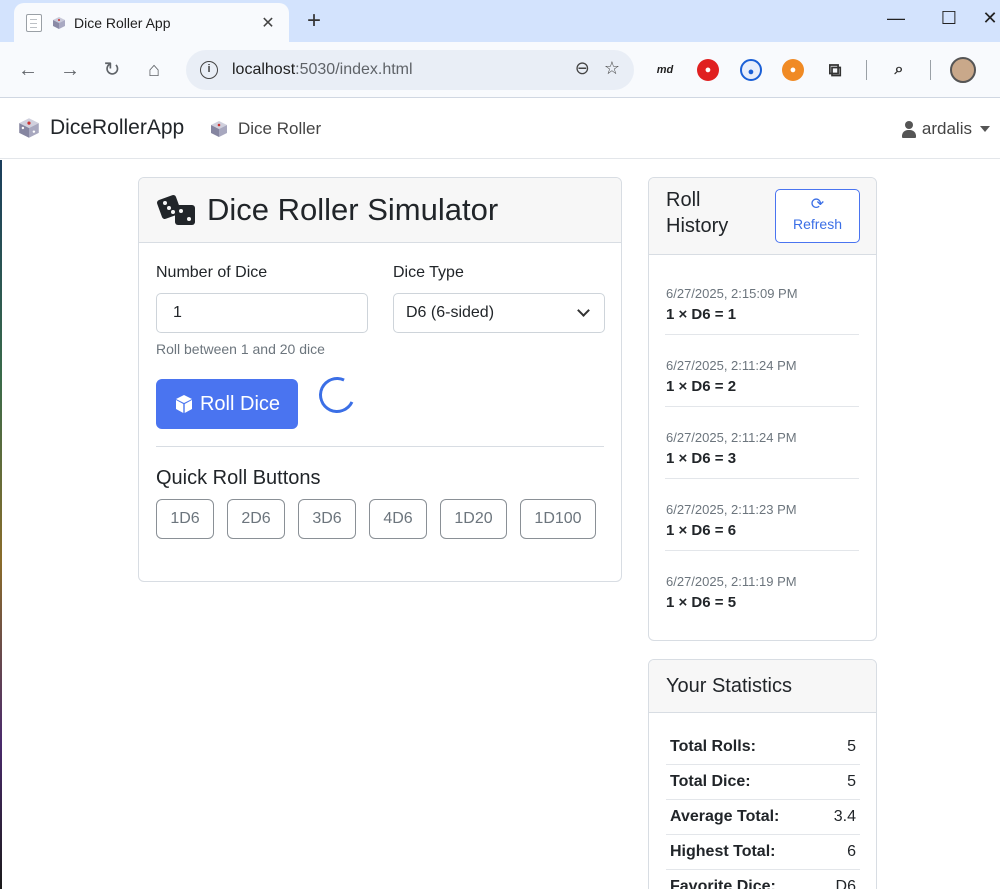 Image resolution: width=1000 pixels, height=889 pixels. What do you see at coordinates (990, 18) in the screenshot?
I see `close-window-icon: ✕` at bounding box center [990, 18].